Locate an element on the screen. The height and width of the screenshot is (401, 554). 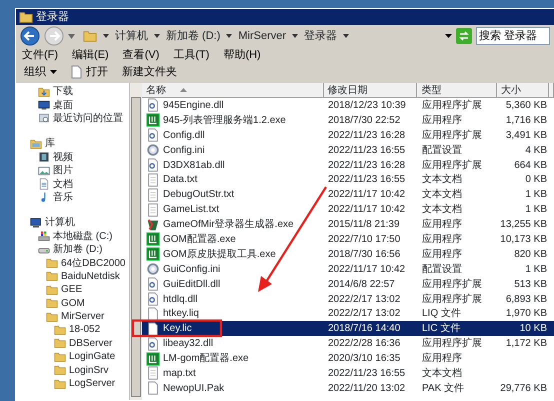
toolbar-button: 组织 is located at coordinates (40, 72).